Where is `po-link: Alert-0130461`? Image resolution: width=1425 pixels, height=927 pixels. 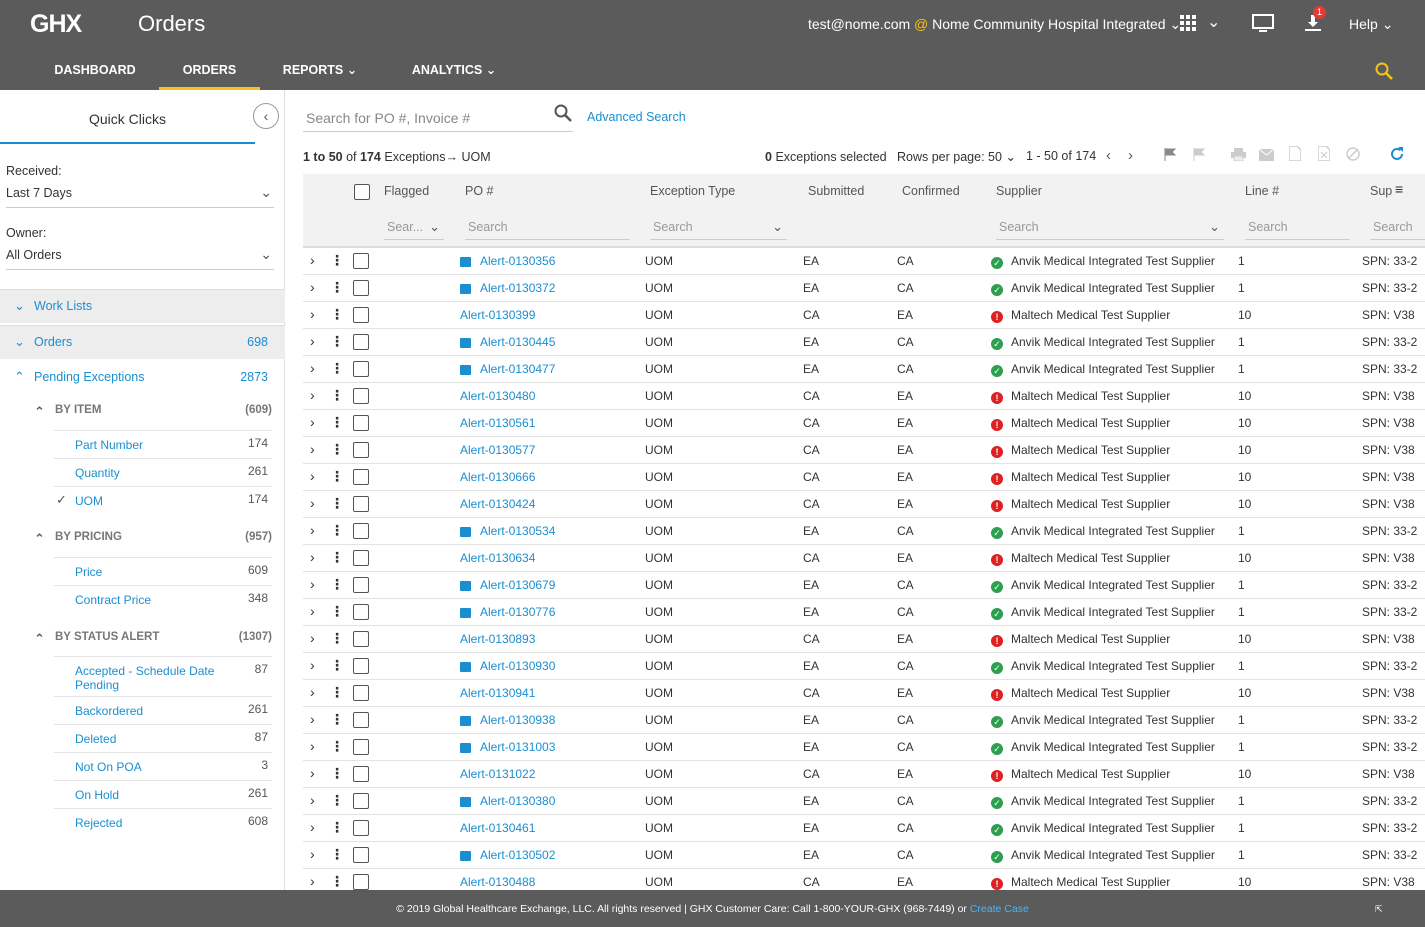
po-link: Alert-0130461 is located at coordinates (497, 828).